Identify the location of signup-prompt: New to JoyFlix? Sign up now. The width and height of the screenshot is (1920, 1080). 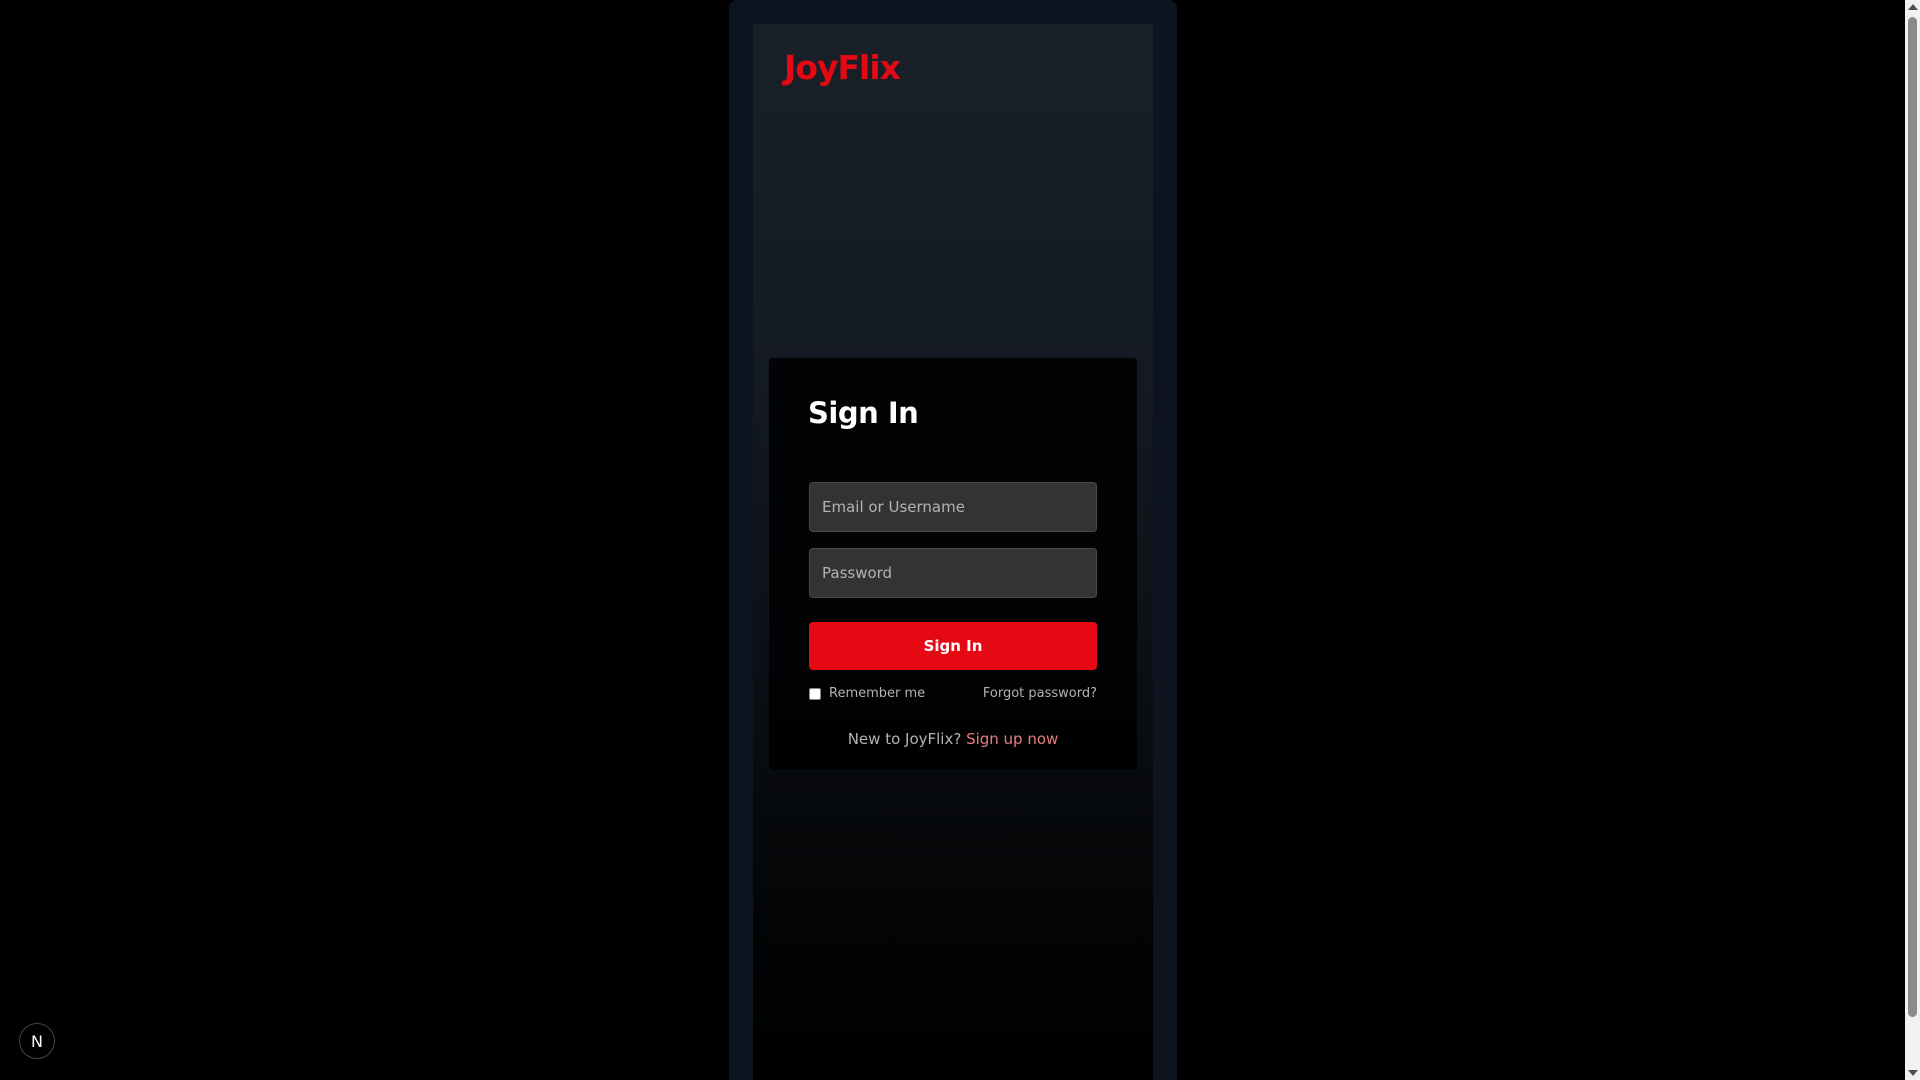
(953, 739).